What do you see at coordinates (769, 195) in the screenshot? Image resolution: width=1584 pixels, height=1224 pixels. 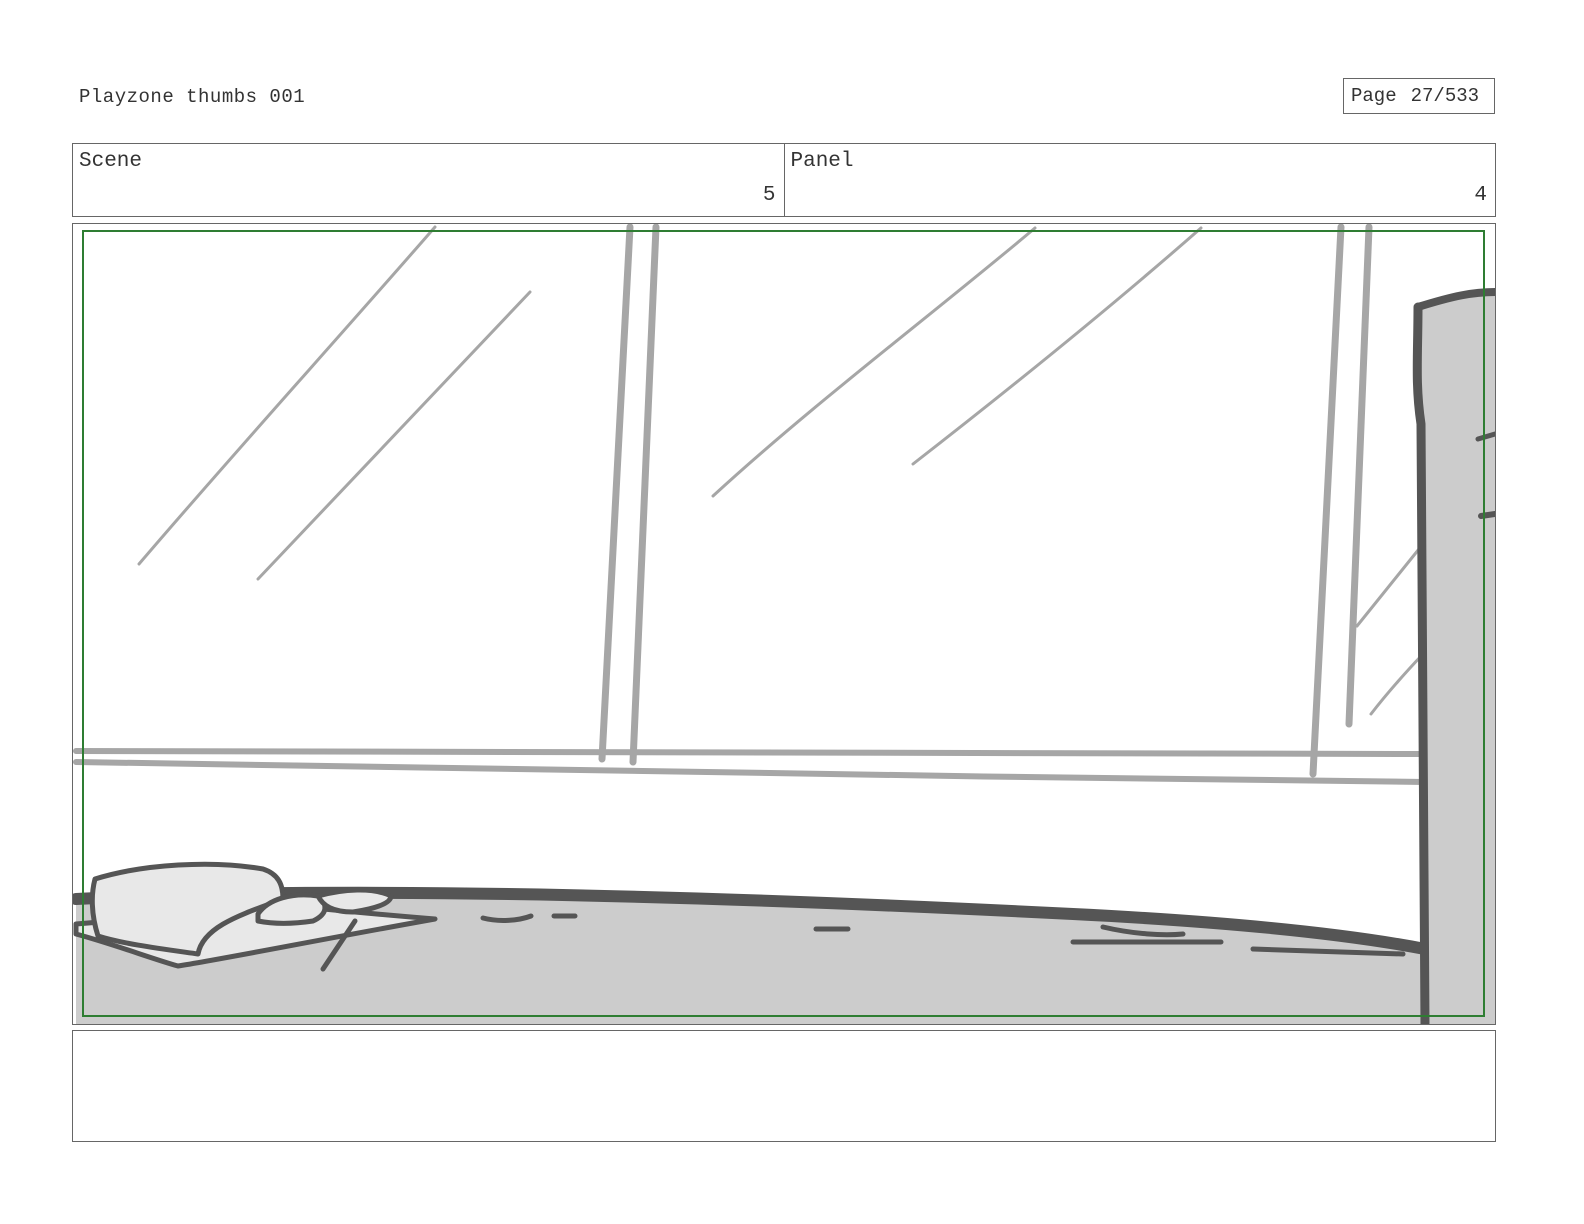 I see `scene-number: 5` at bounding box center [769, 195].